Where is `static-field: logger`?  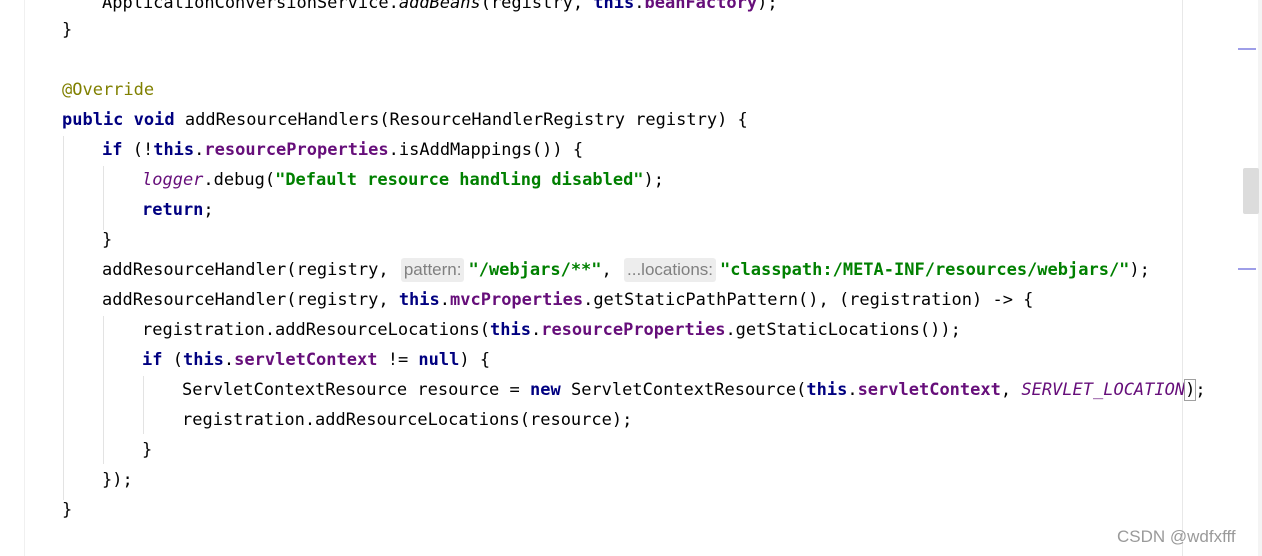
static-field: logger is located at coordinates (173, 180).